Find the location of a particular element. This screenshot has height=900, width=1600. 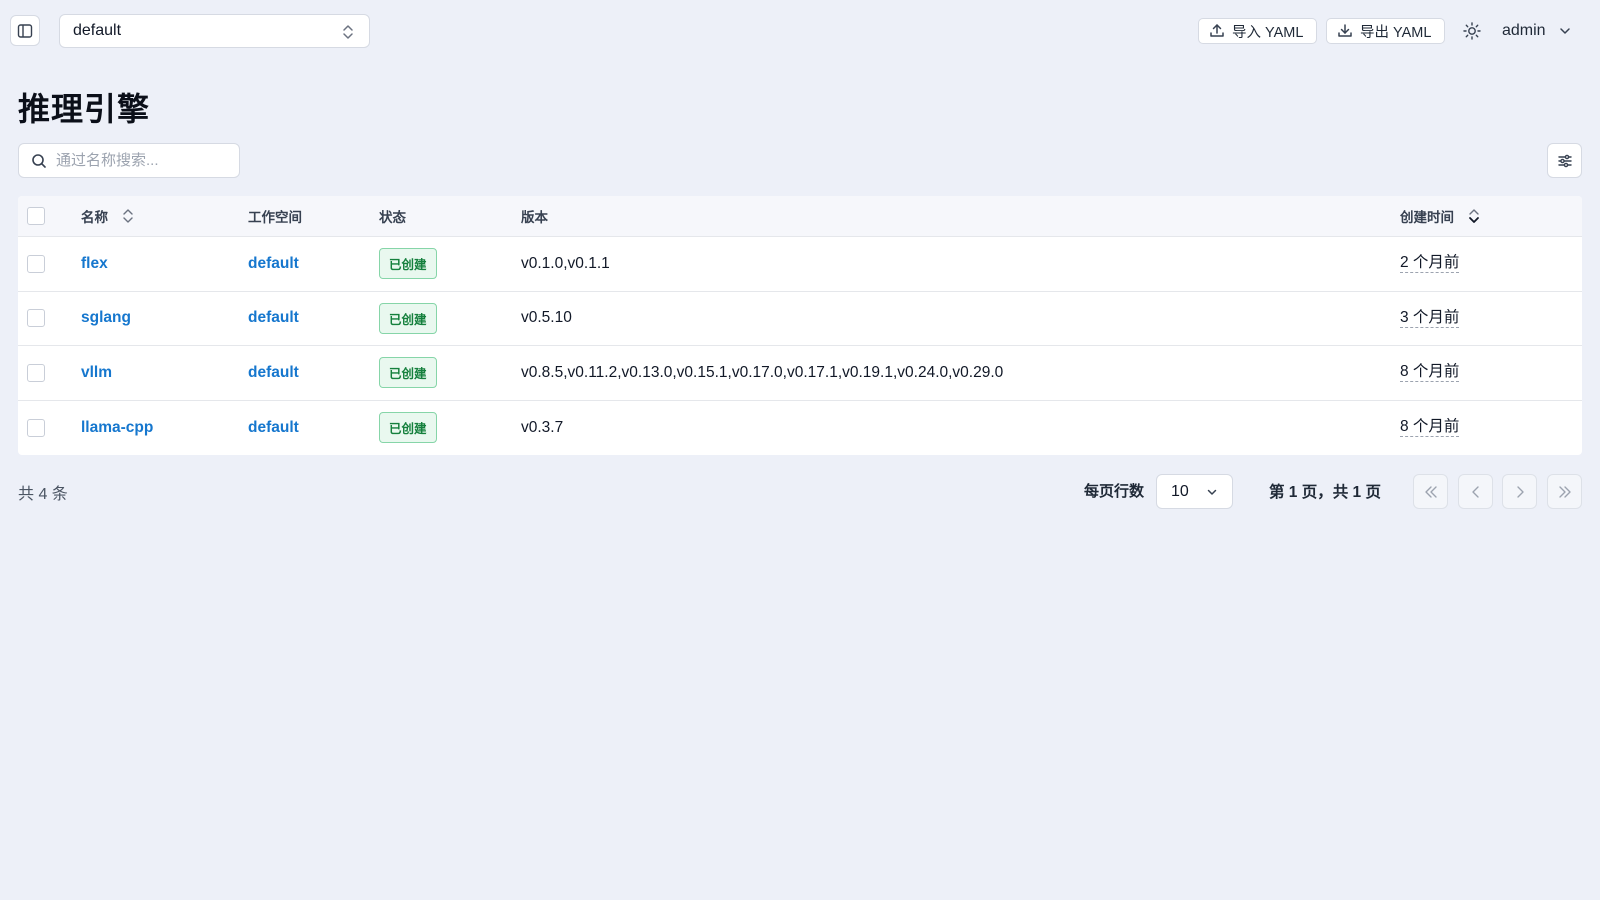

chevrons-left-icon is located at coordinates (1430, 491).